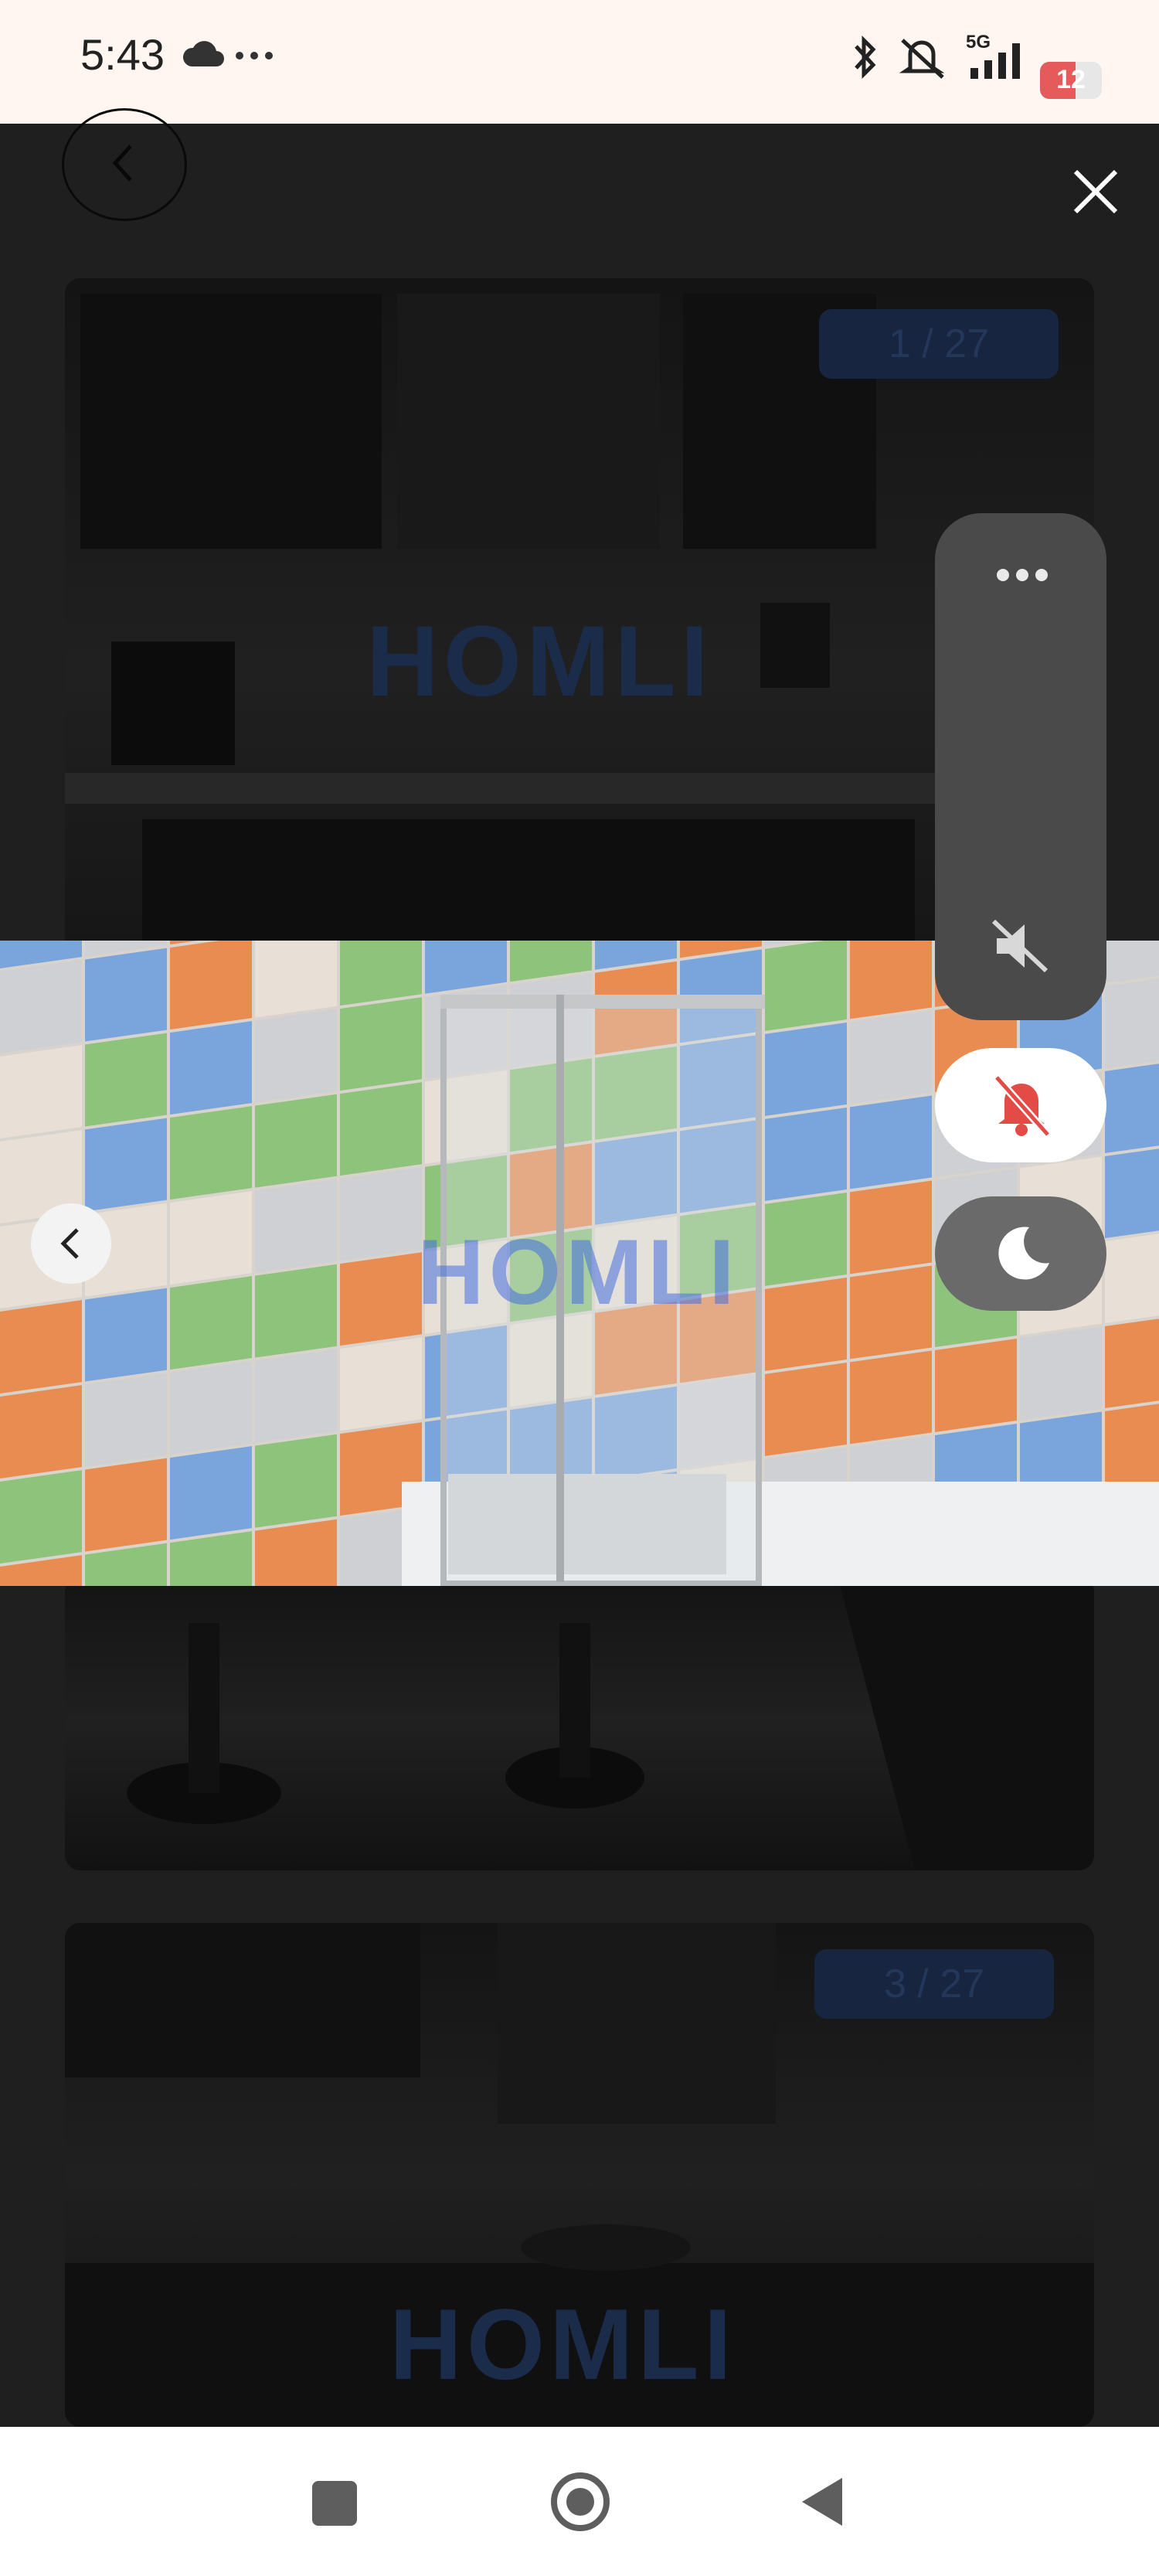  Describe the element at coordinates (122, 54) in the screenshot. I see `status-time: 5:43` at that location.